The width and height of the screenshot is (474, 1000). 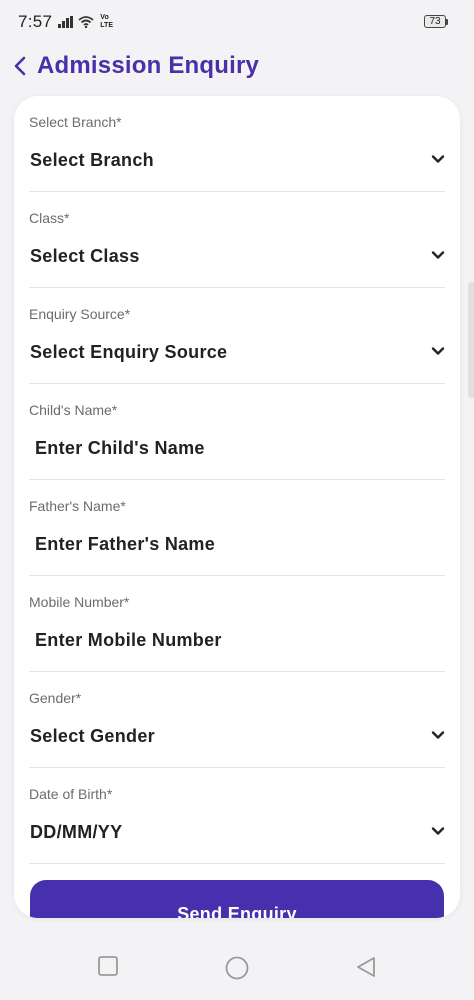 I want to click on enquiry-source-label: Enquiry Source*, so click(x=80, y=314).